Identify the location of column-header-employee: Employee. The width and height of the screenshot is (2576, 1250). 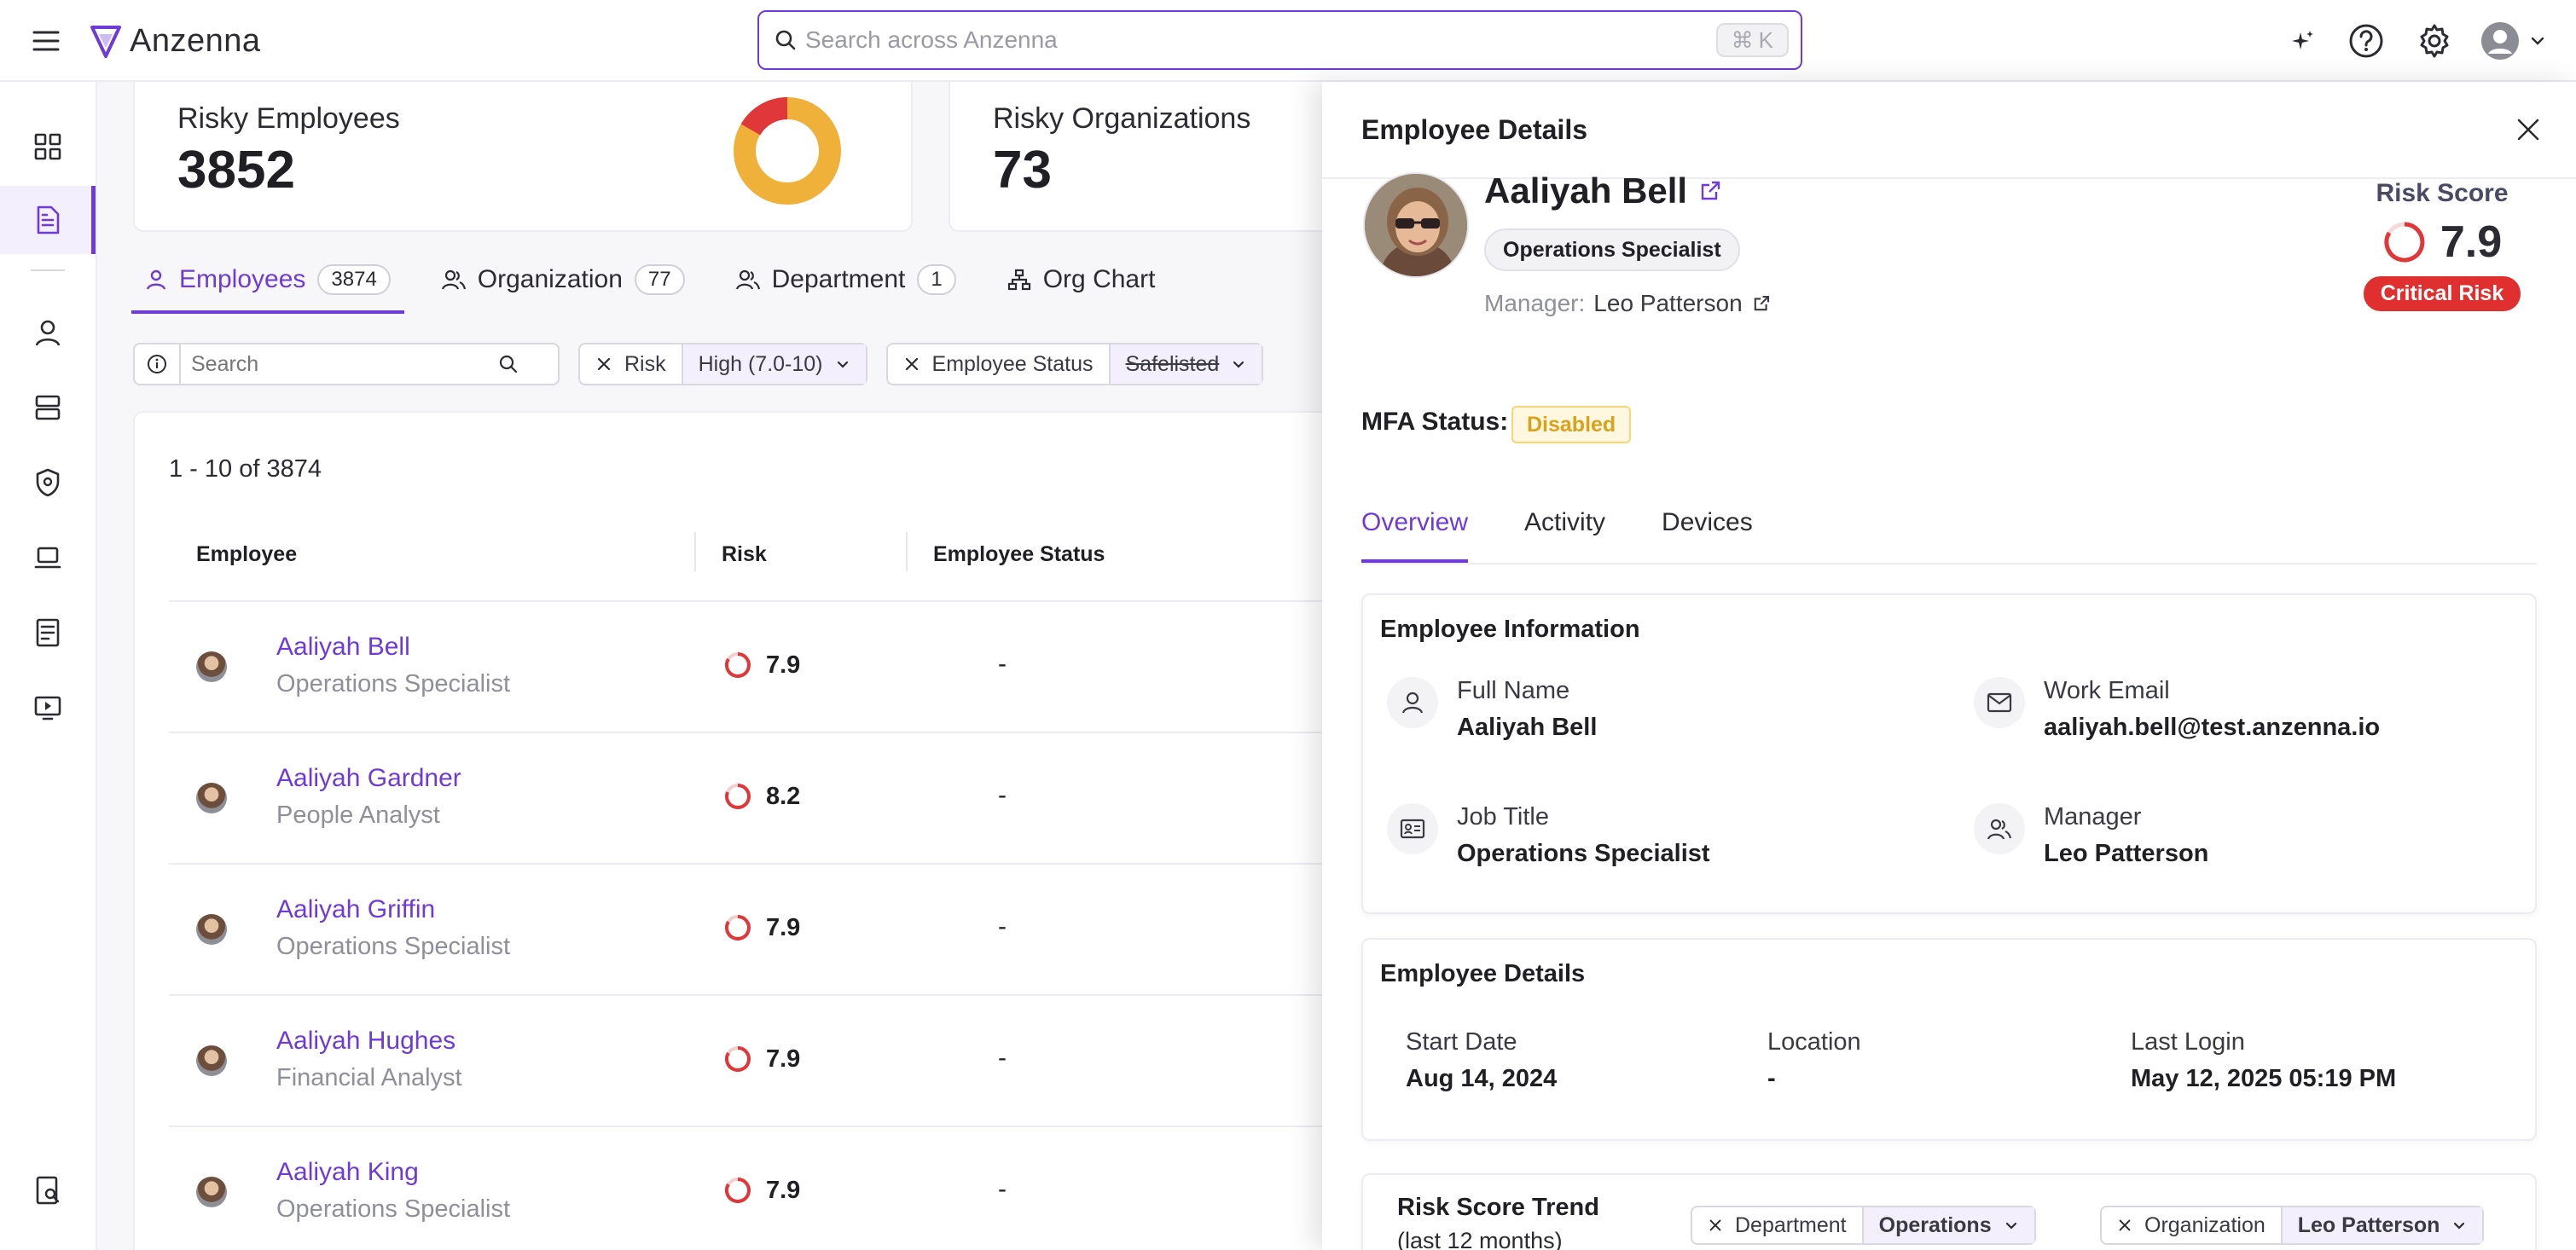
(246, 555).